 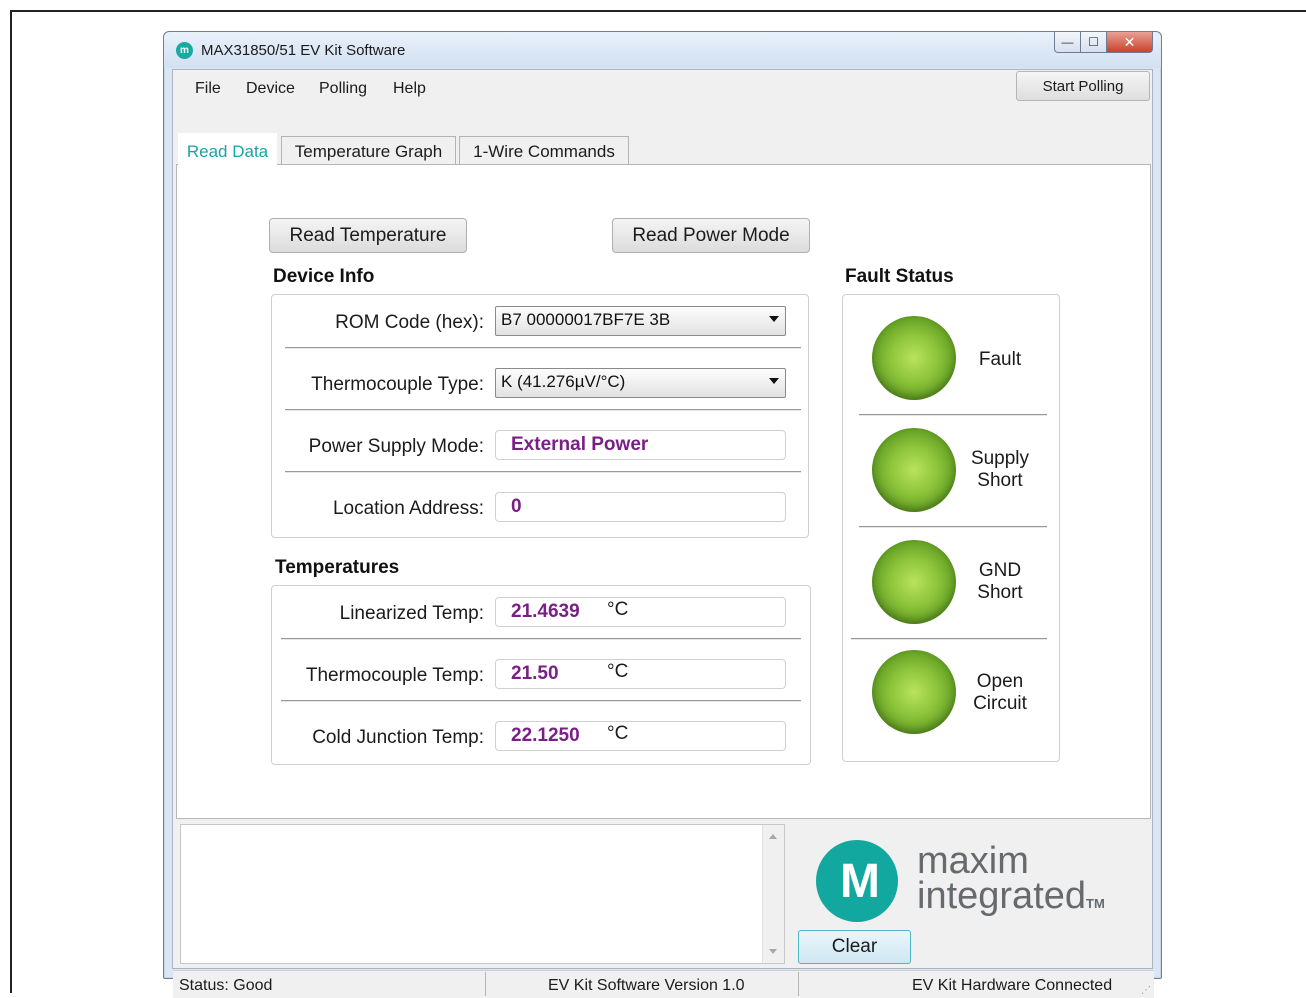 What do you see at coordinates (640, 612) in the screenshot?
I see `linearized-temp-field: 21.4639 °C` at bounding box center [640, 612].